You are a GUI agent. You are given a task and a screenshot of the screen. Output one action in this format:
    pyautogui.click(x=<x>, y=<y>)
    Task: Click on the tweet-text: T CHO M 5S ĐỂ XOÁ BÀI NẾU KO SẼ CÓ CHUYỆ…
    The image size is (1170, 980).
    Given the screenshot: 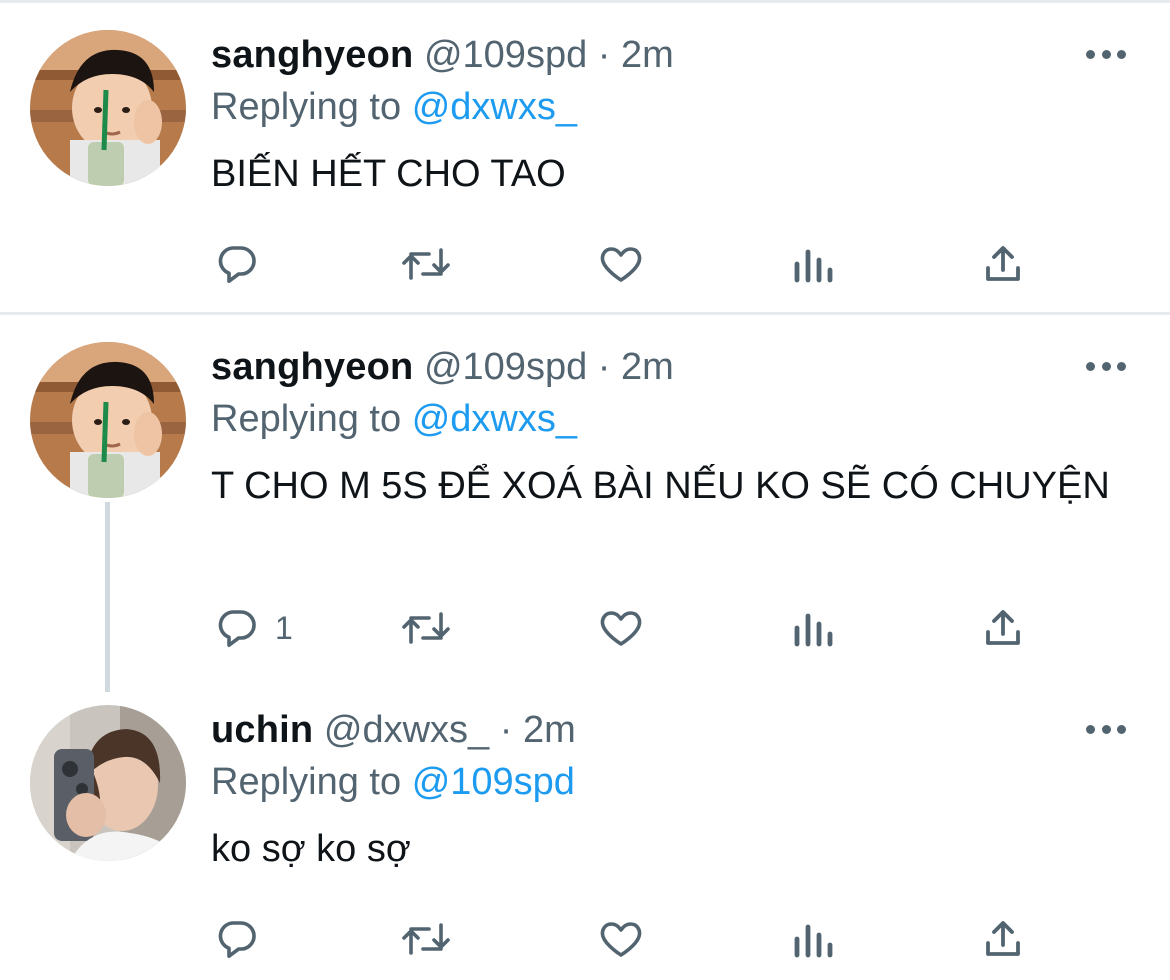 What is the action you would take?
    pyautogui.click(x=660, y=486)
    